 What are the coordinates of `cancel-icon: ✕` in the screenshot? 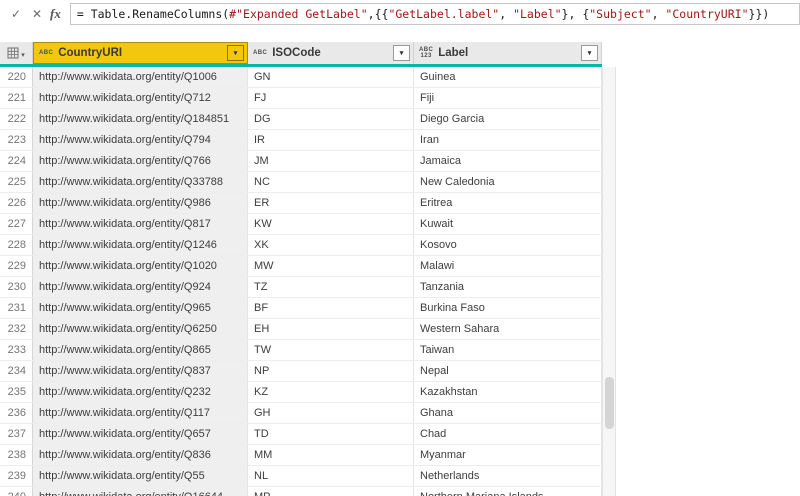 It's located at (37, 14).